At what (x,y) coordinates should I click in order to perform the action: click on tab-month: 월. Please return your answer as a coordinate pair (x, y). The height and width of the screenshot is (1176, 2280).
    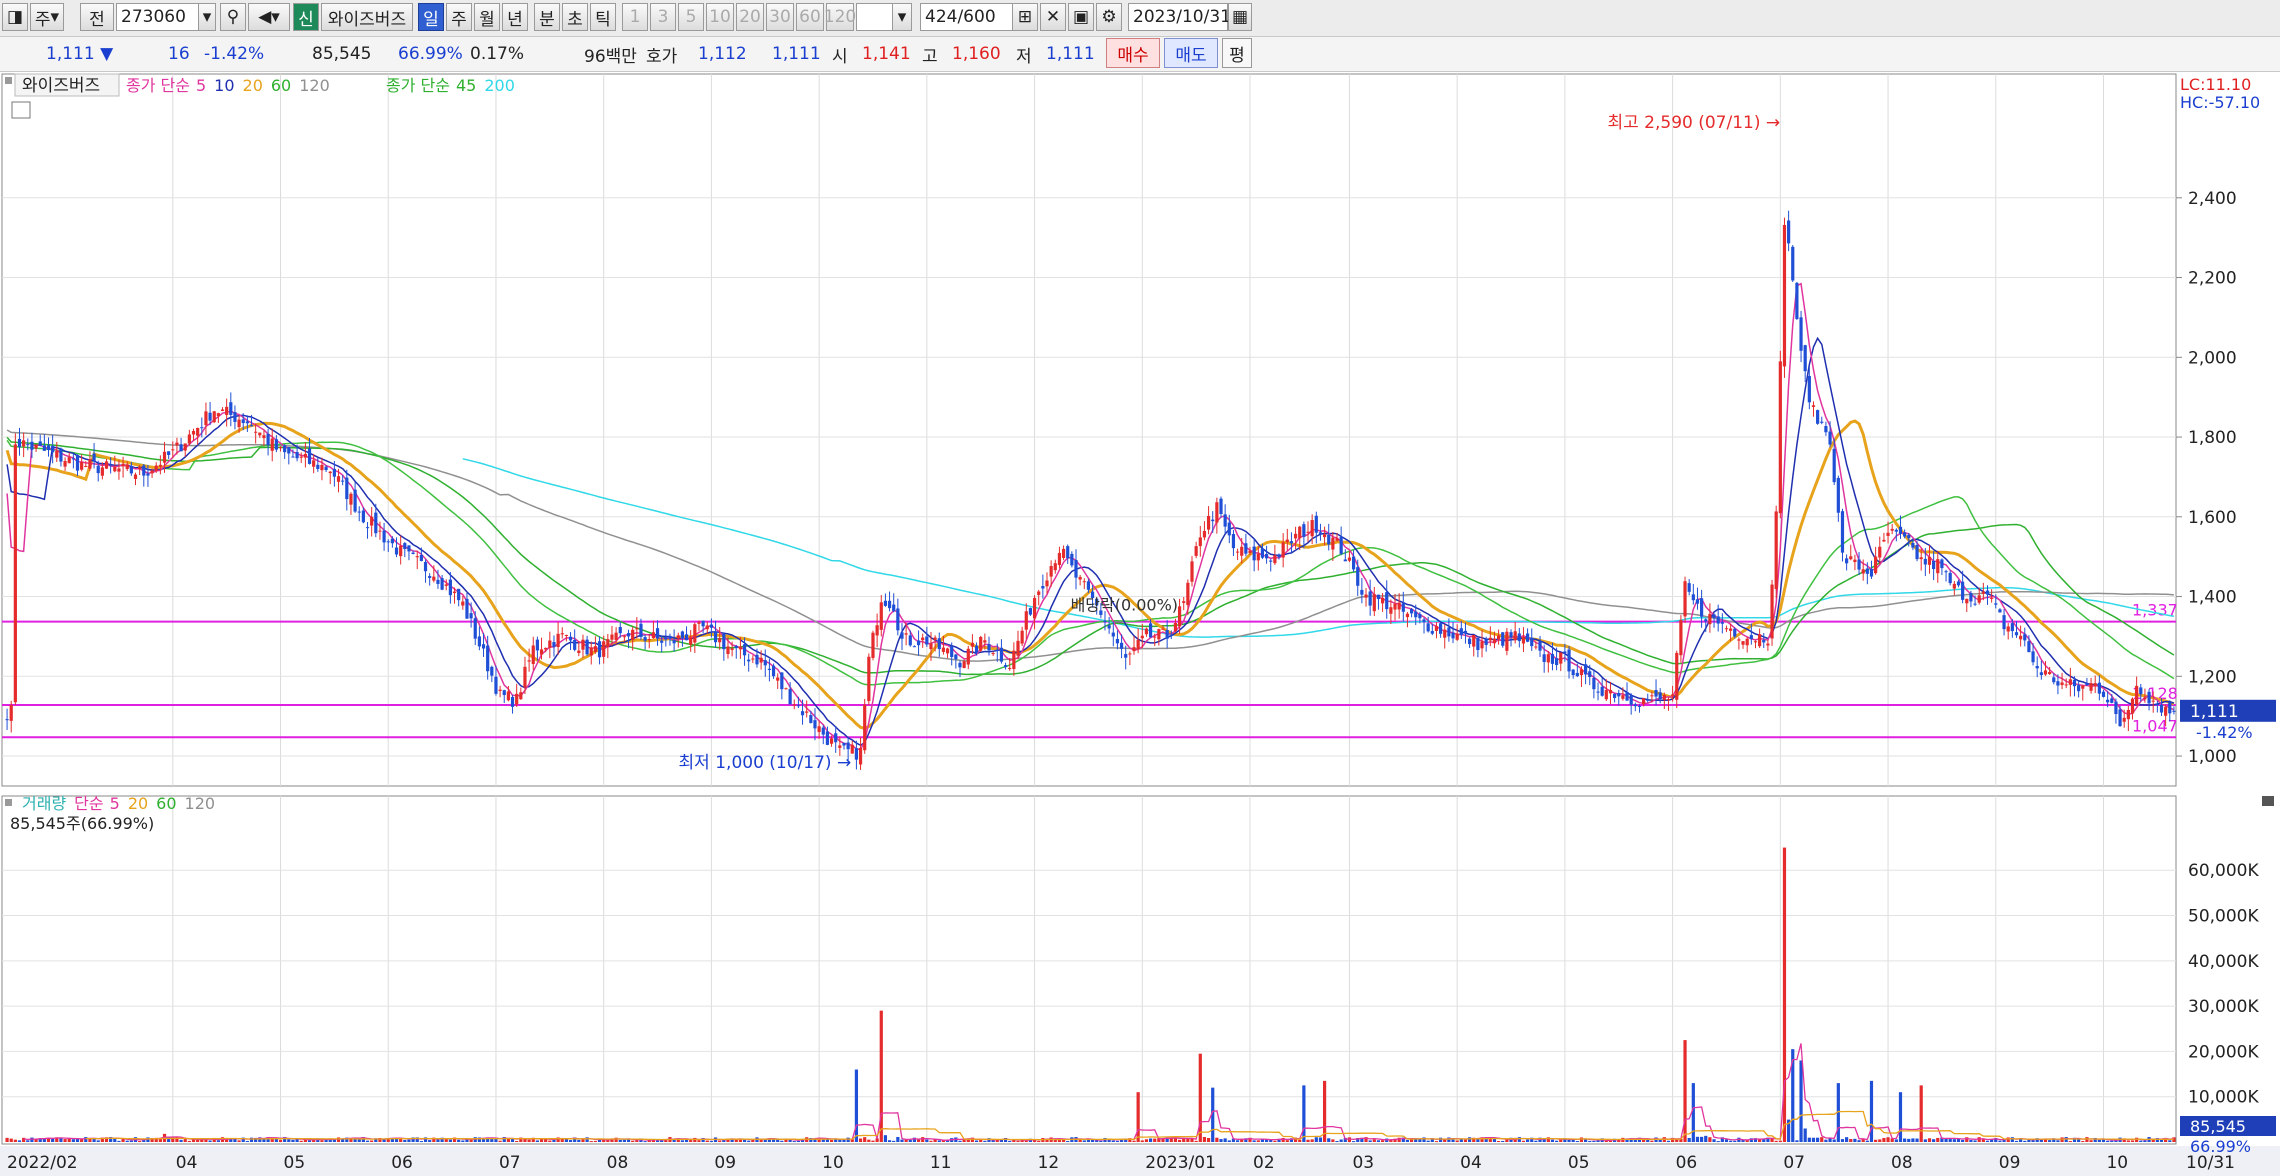
    Looking at the image, I should click on (487, 17).